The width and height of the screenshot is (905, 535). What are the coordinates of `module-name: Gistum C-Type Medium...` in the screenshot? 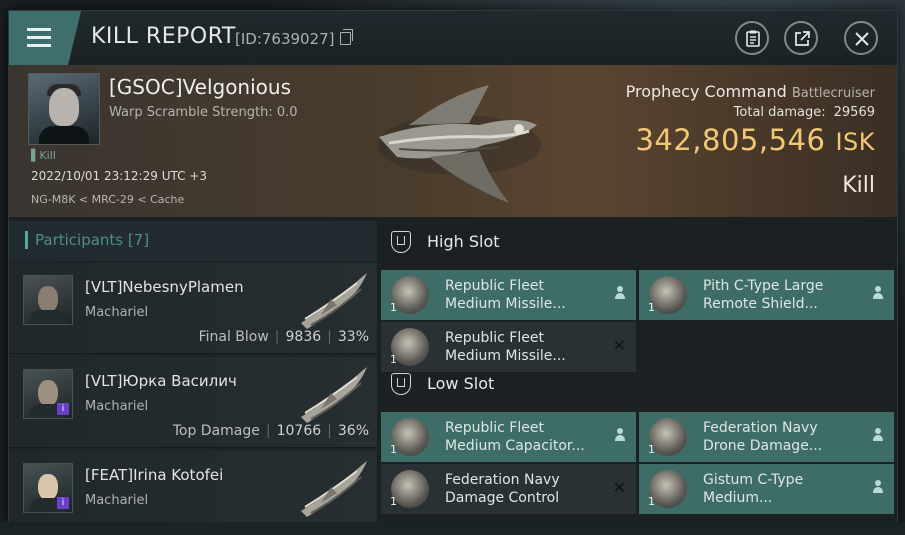 It's located at (753, 489).